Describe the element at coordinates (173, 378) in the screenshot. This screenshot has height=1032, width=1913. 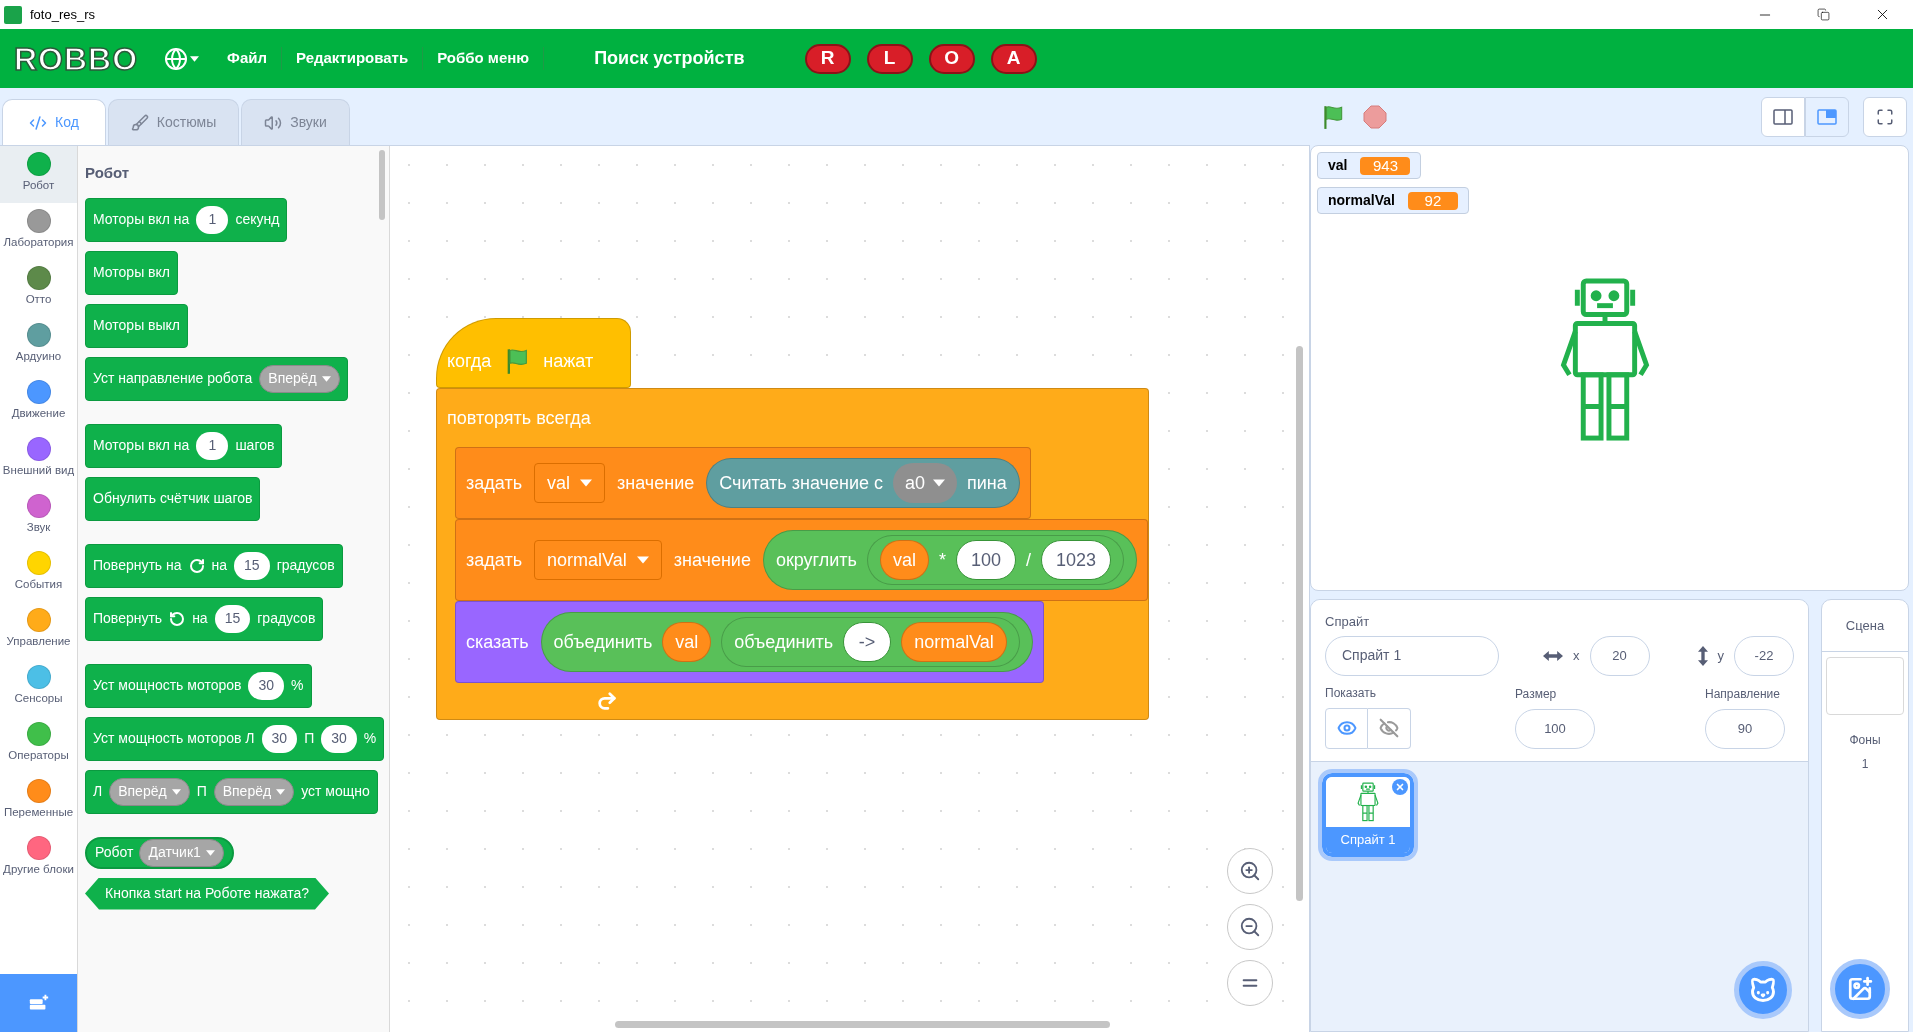
I see `block-text: Уст направление робота` at that location.